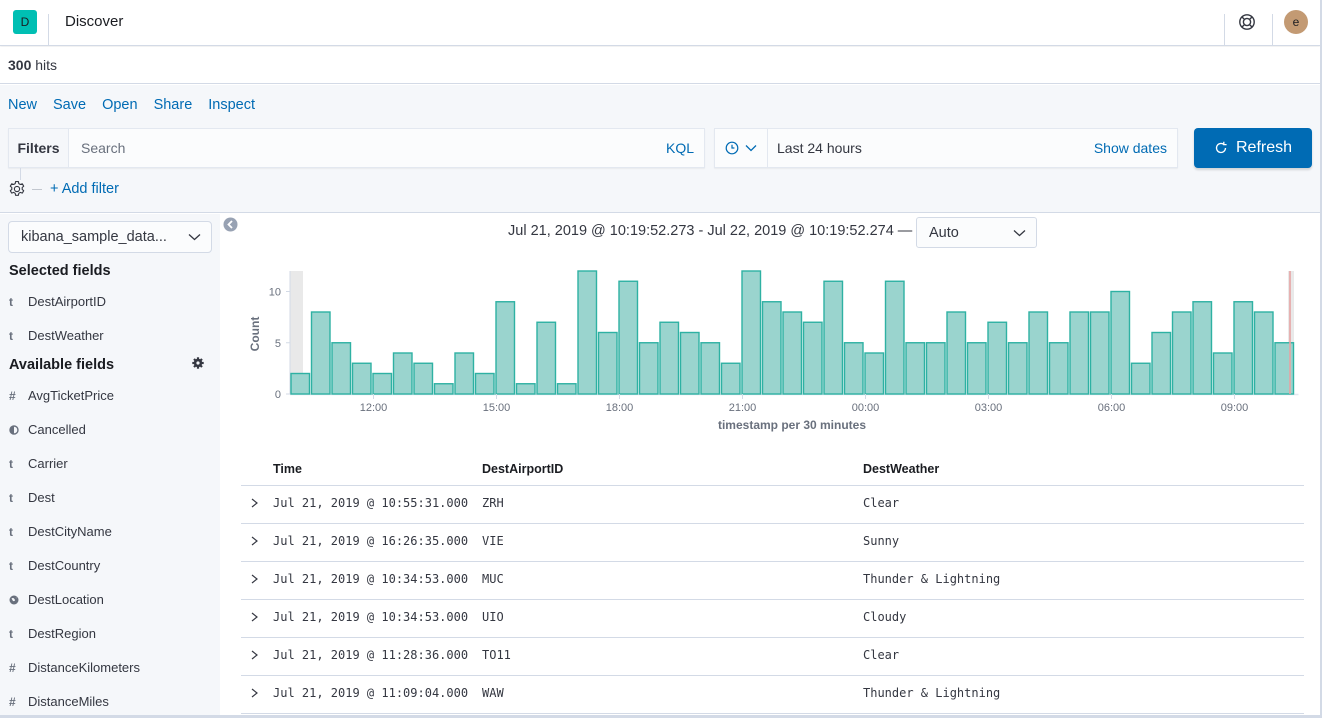 The image size is (1322, 718). Describe the element at coordinates (772, 505) in the screenshot. I see `table-row: Jul 21, 2019 @ 10:55:31.000 ZRH Clear` at that location.